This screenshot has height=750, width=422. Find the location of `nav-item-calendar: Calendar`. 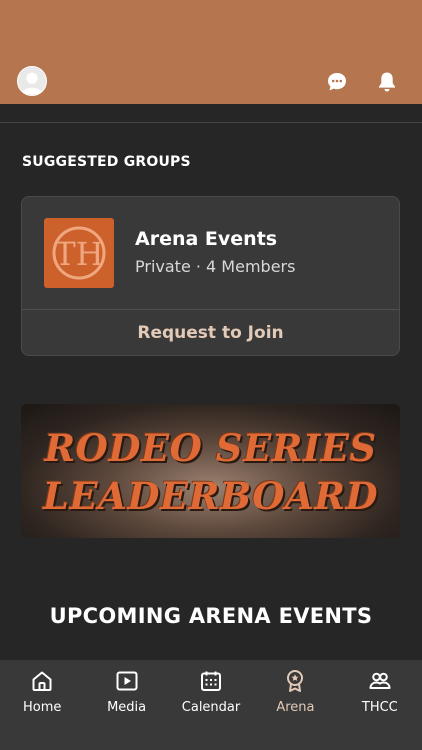

nav-item-calendar: Calendar is located at coordinates (211, 705).